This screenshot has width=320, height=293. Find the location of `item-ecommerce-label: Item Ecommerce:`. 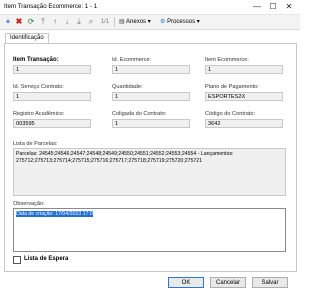

item-ecommerce-label: Item Ecommerce: is located at coordinates (227, 60).